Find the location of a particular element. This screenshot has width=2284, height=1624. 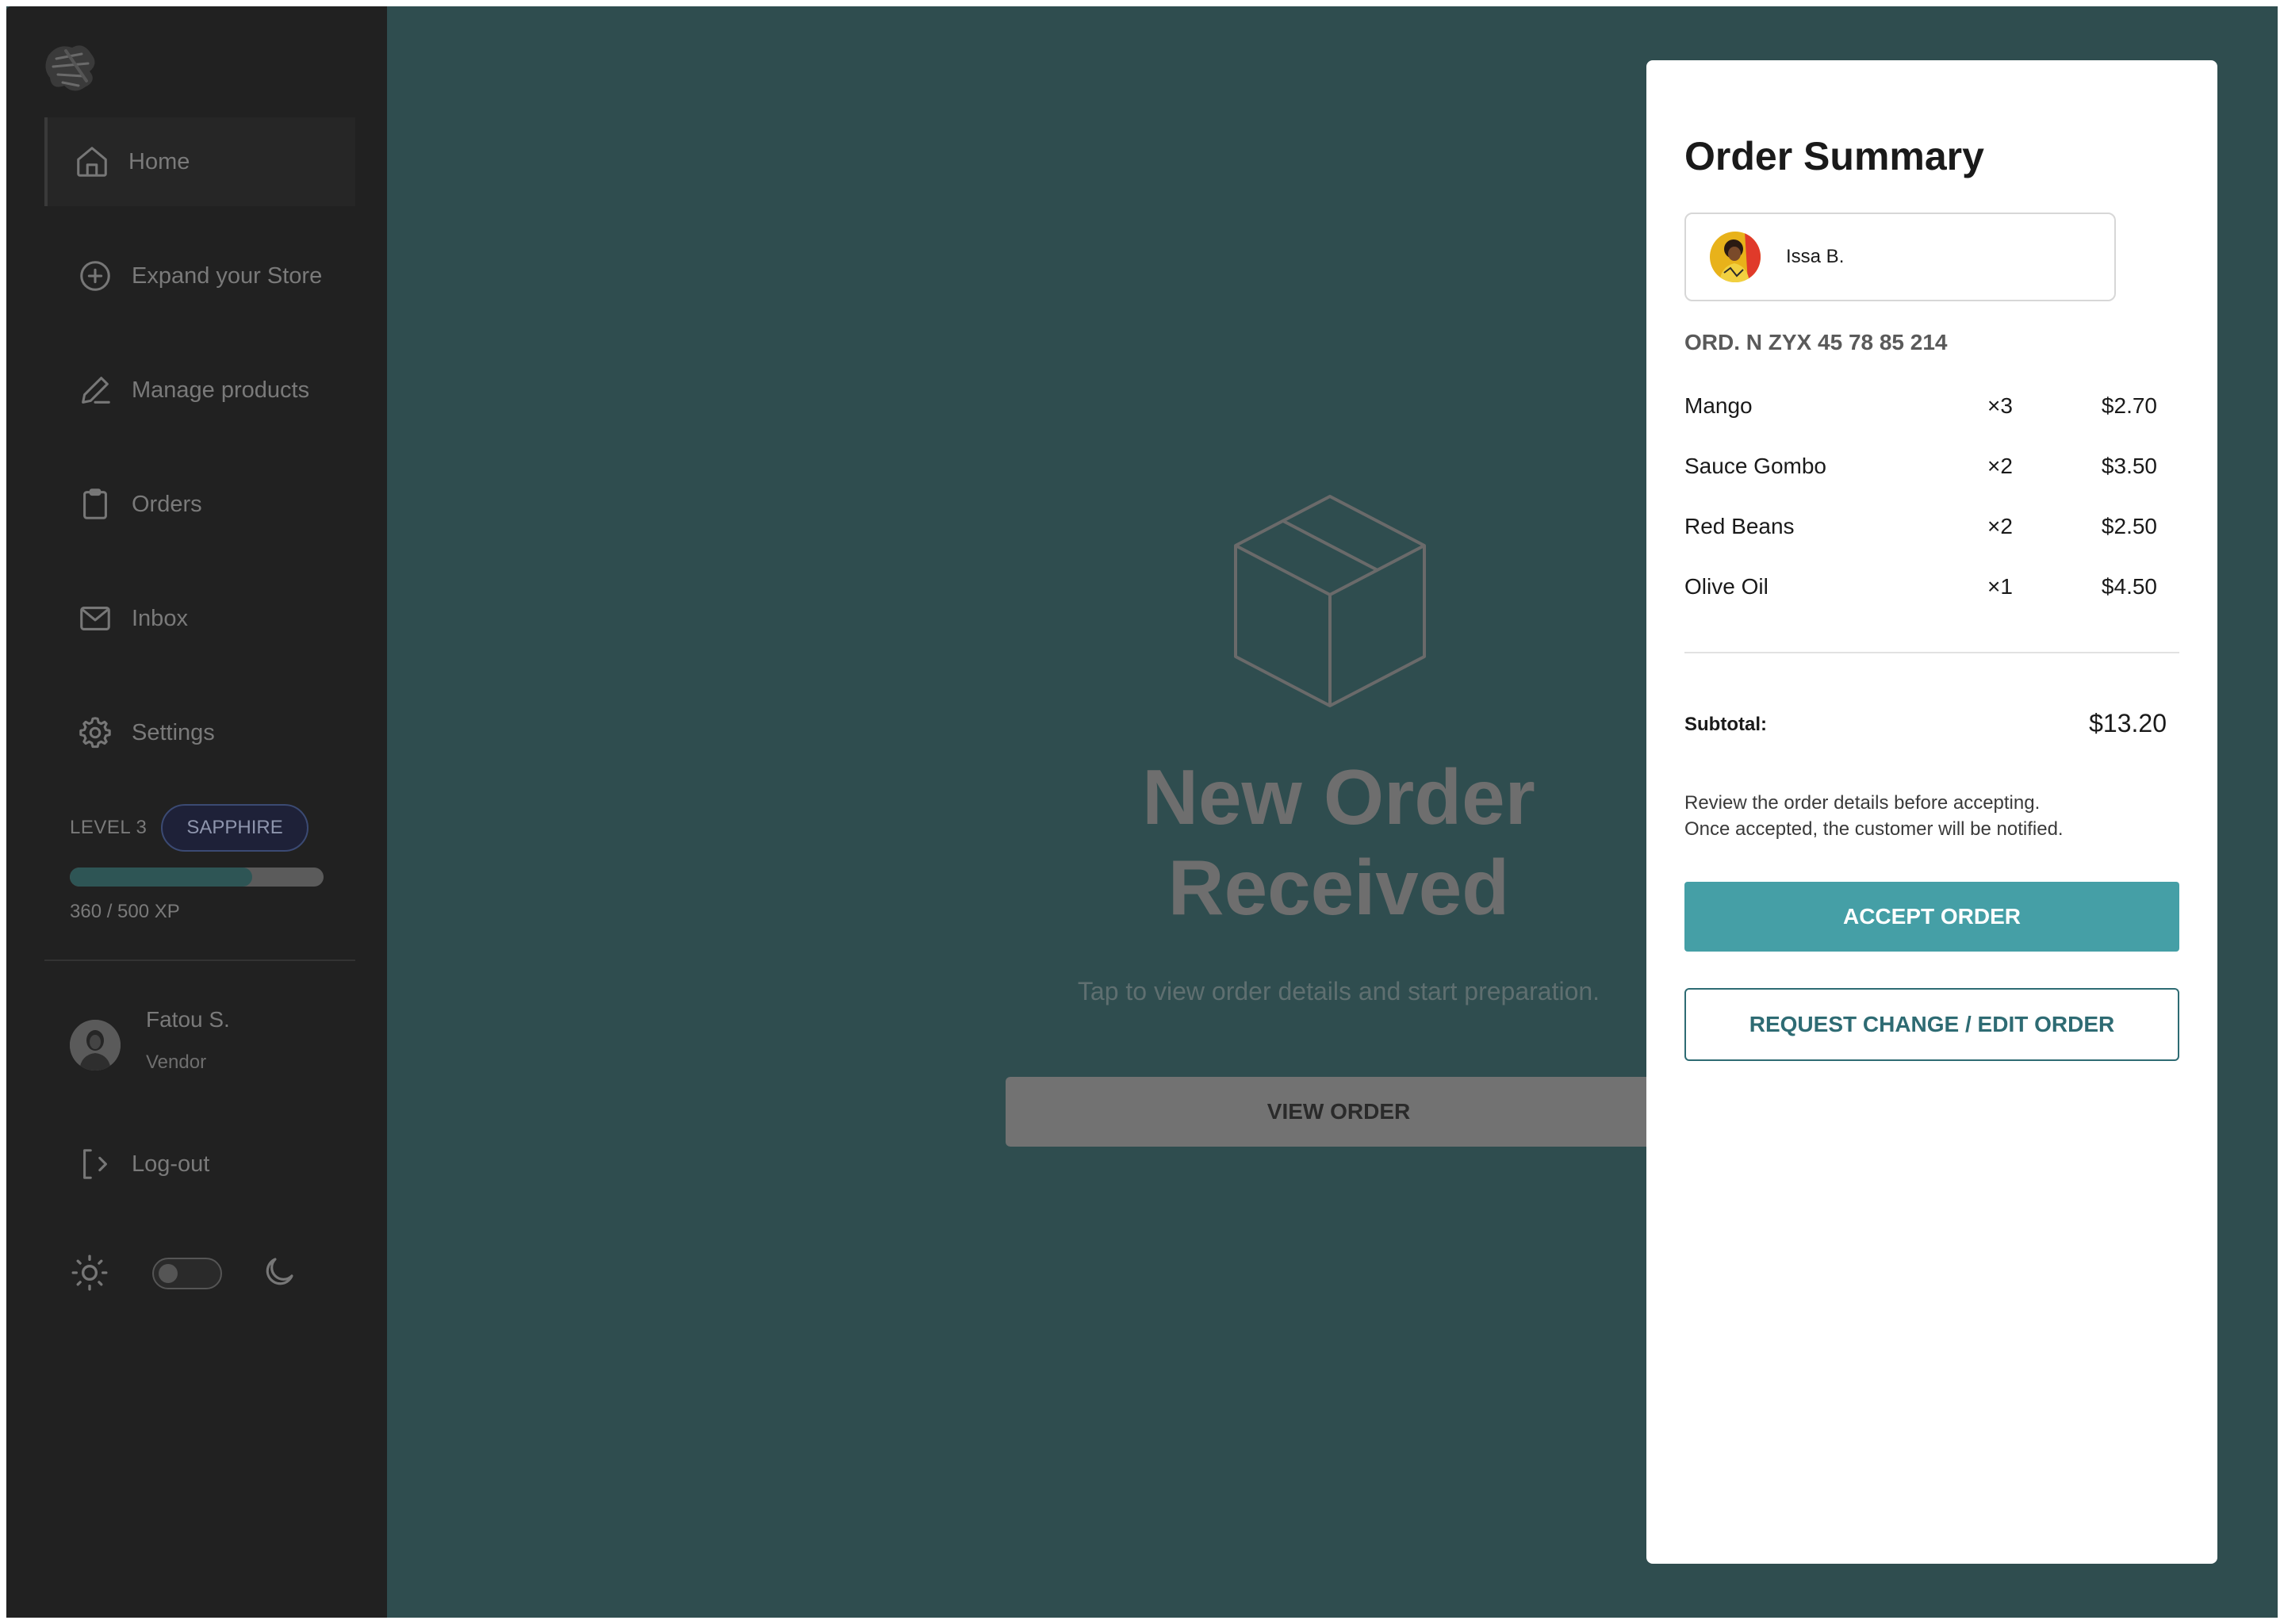

pen-icon is located at coordinates (95, 390).